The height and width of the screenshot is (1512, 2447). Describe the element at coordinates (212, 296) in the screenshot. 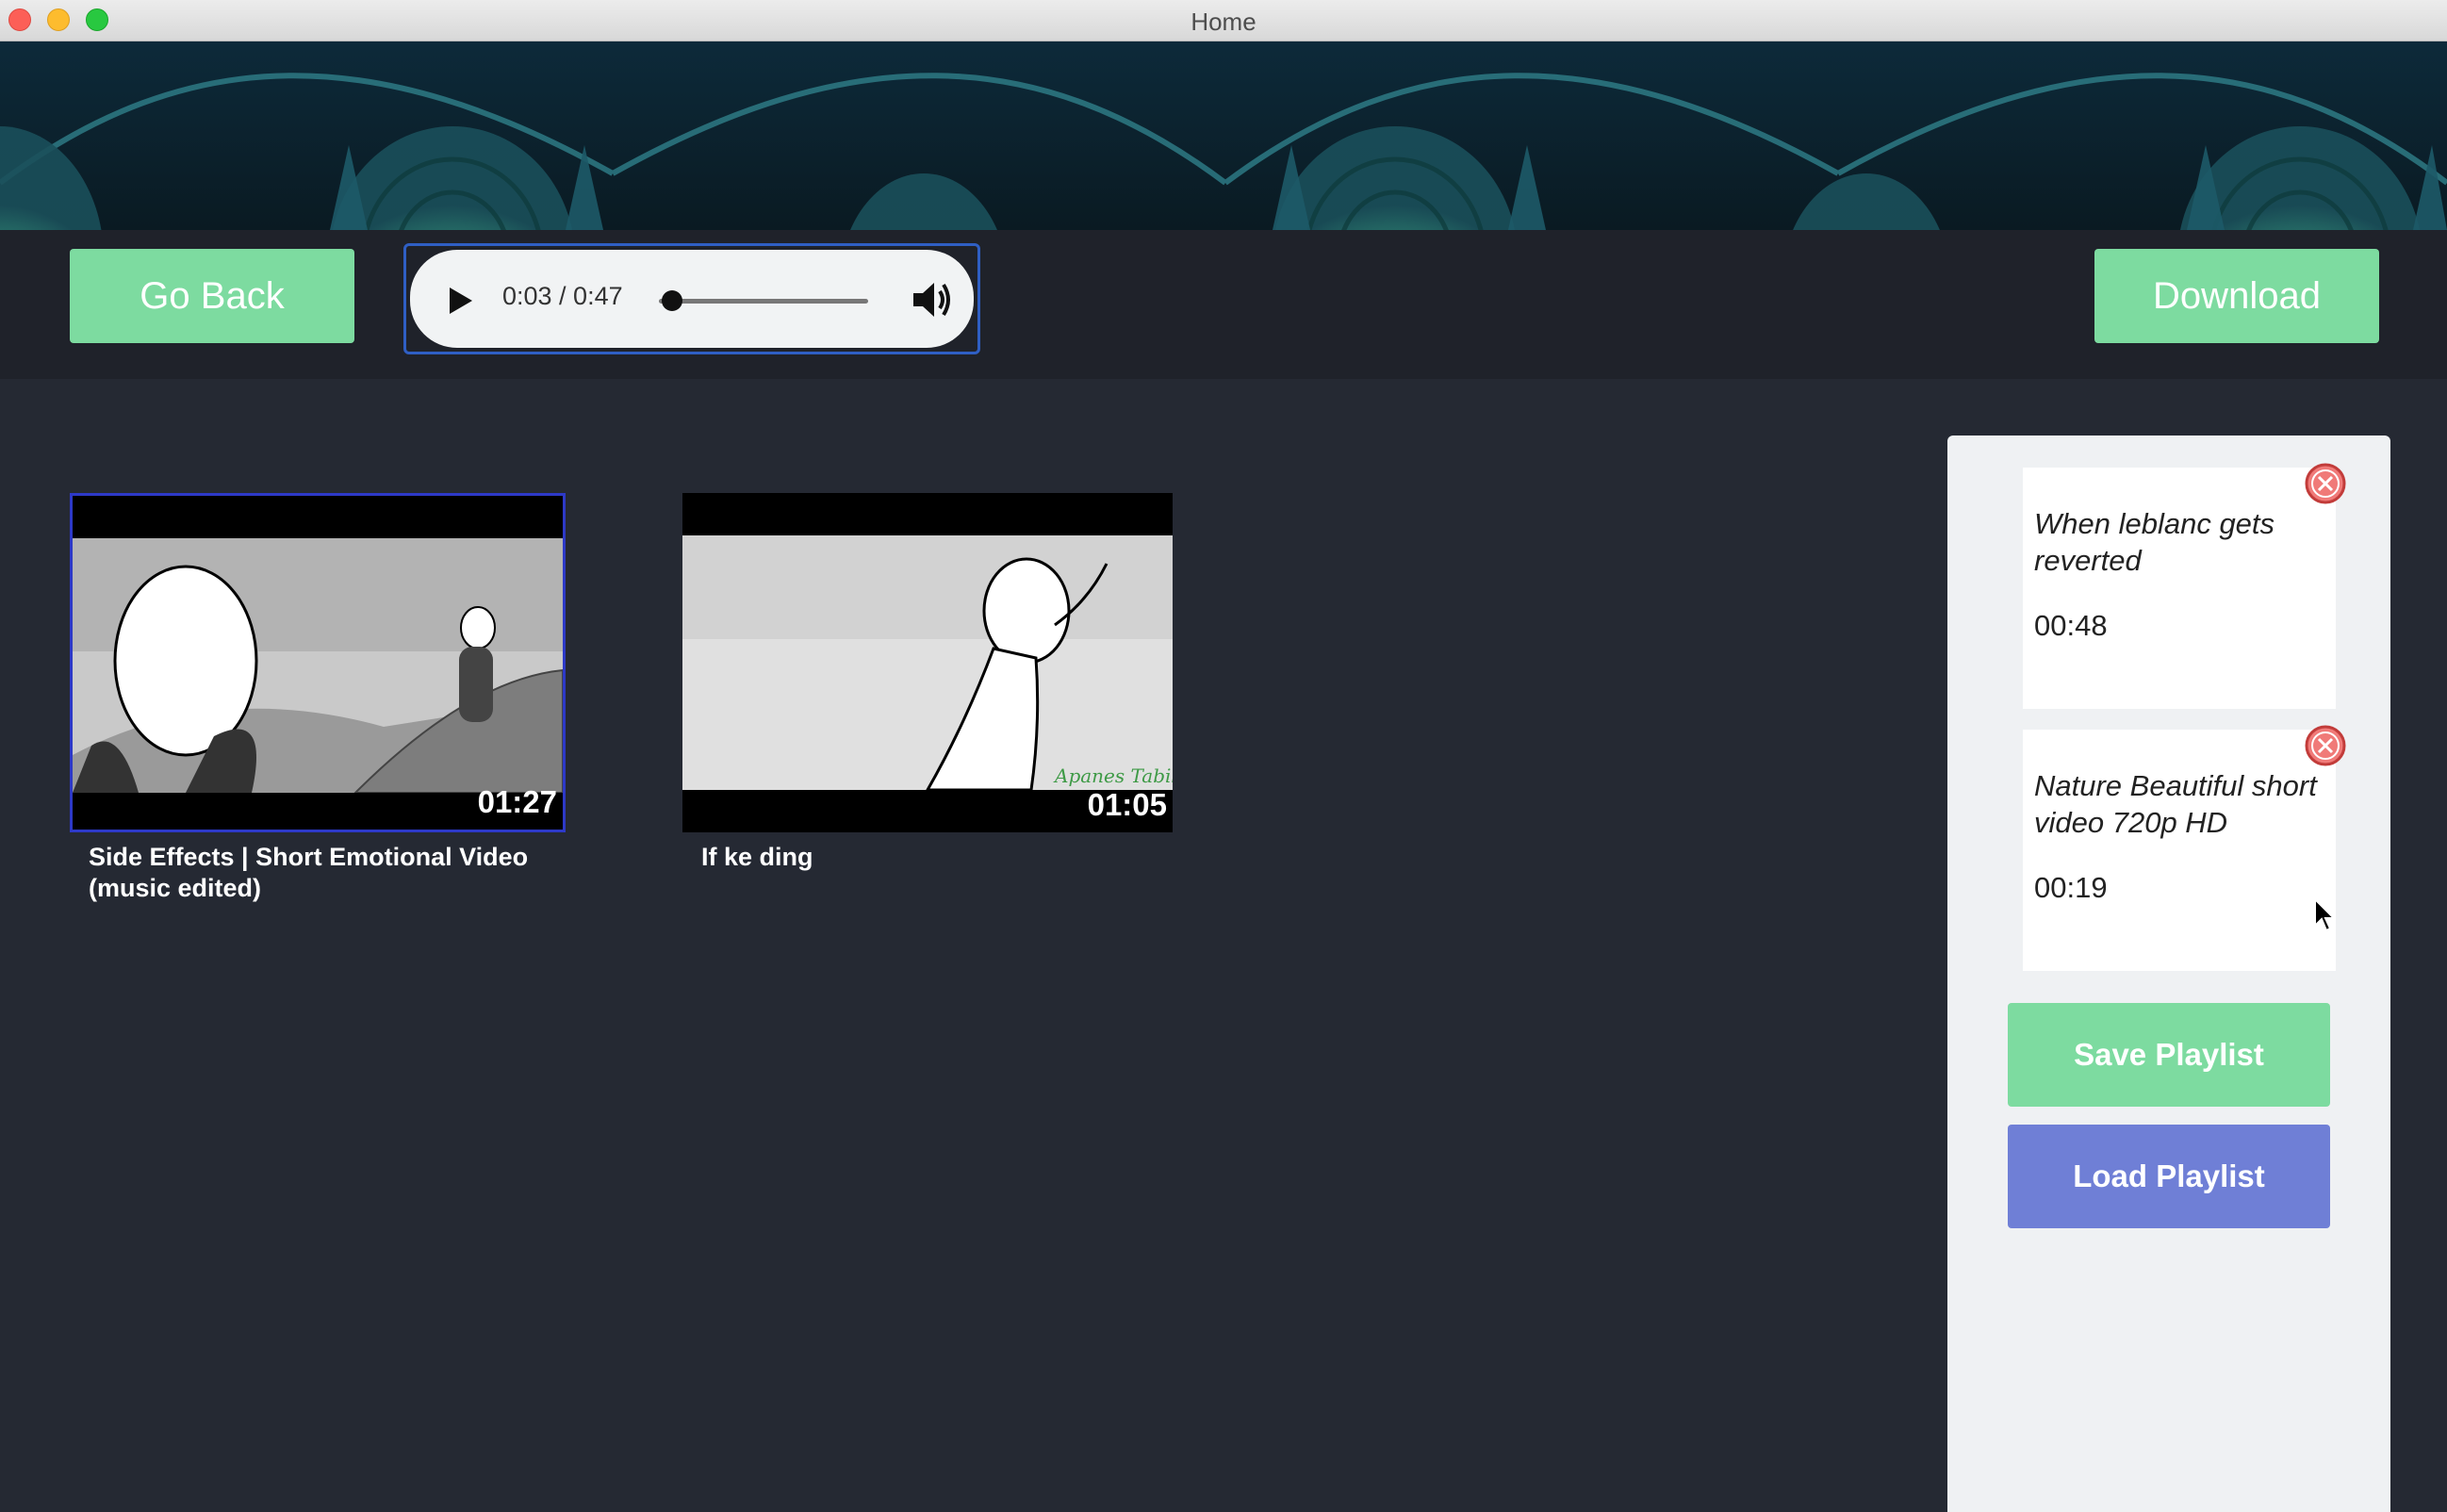

I see `go-back-button: Go Back` at that location.